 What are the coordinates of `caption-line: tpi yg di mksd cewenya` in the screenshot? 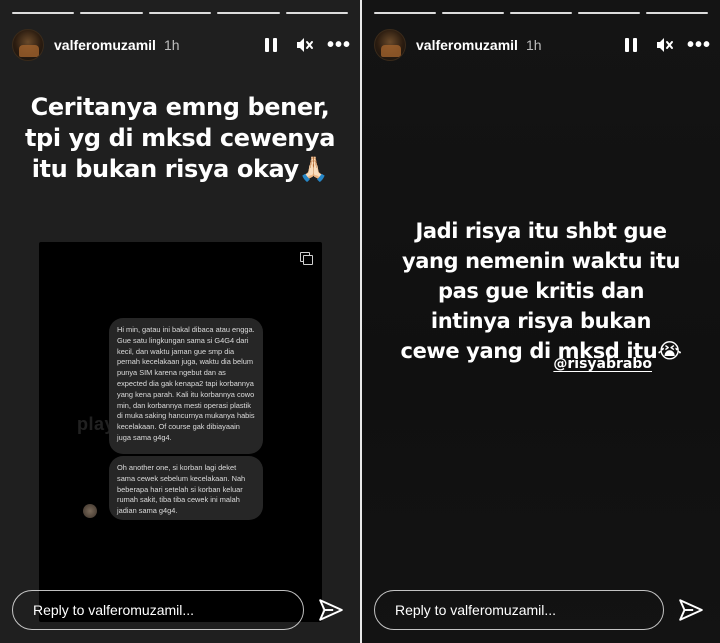 It's located at (180, 138).